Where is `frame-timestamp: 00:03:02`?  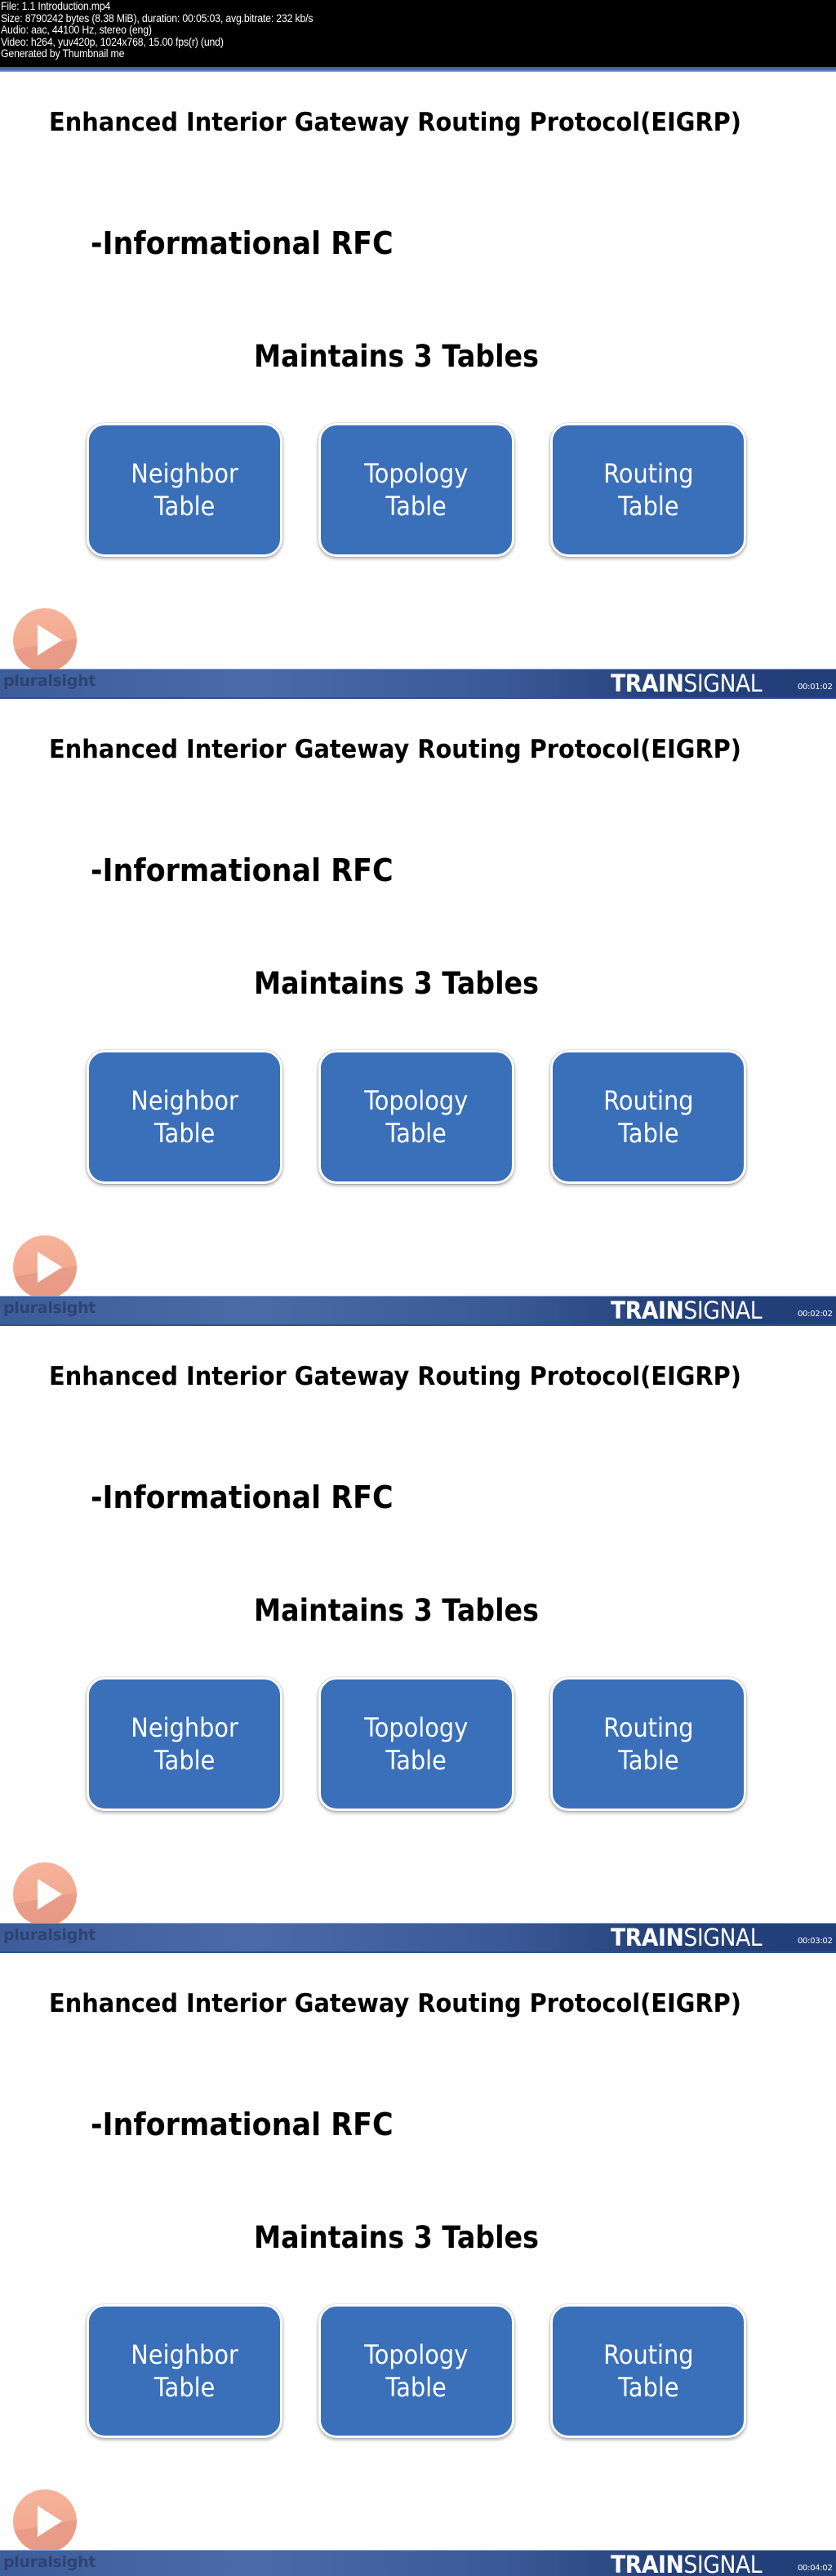 frame-timestamp: 00:03:02 is located at coordinates (815, 1941).